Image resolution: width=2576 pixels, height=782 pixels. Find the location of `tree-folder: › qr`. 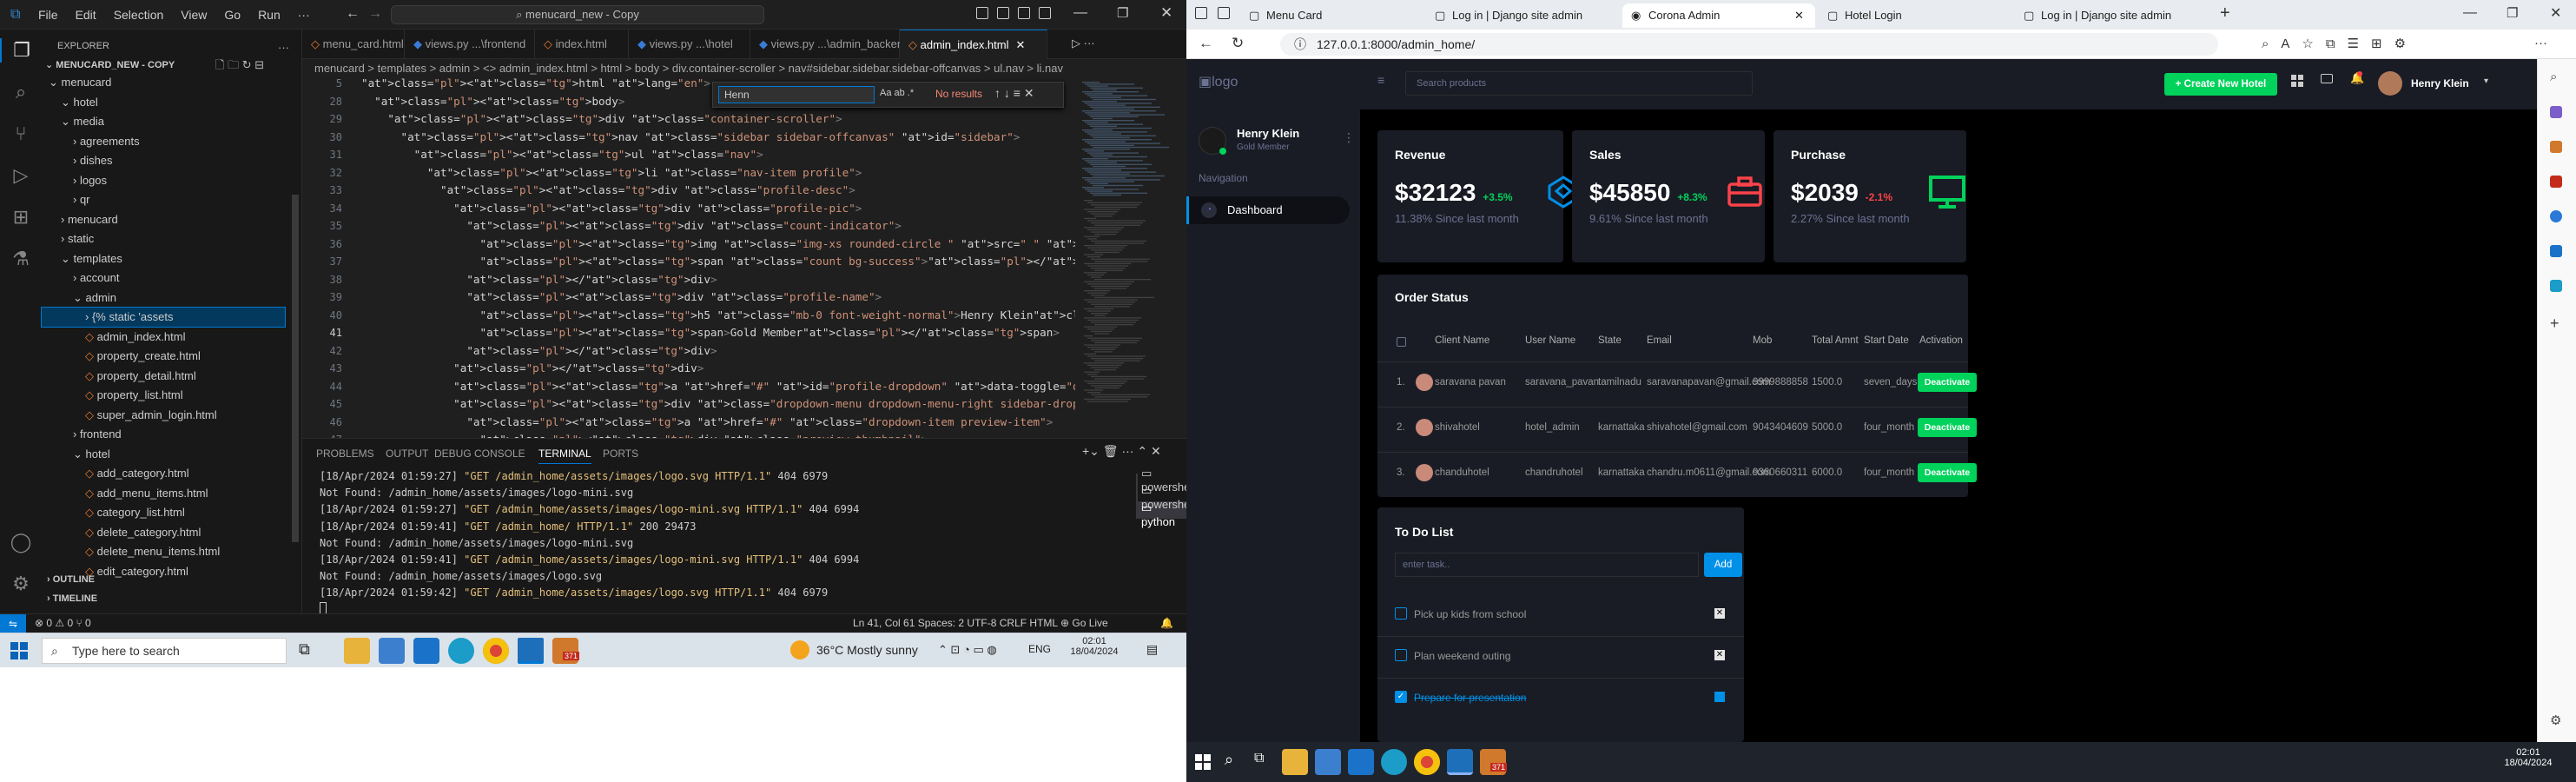

tree-folder: › qr is located at coordinates (163, 200).